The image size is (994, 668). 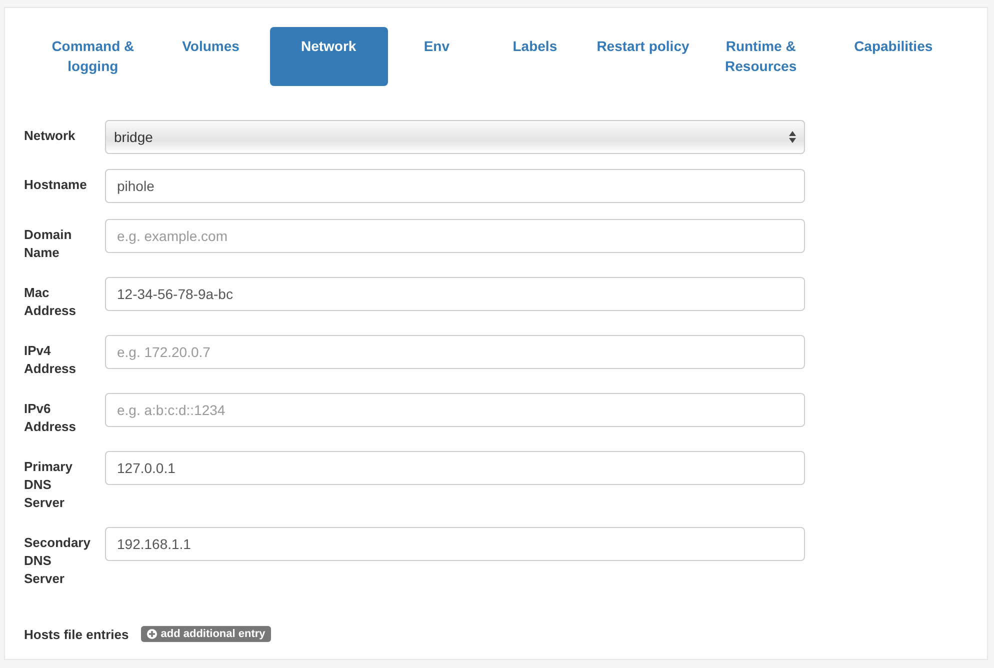 What do you see at coordinates (49, 485) in the screenshot?
I see `field-label: Primary DNS Server` at bounding box center [49, 485].